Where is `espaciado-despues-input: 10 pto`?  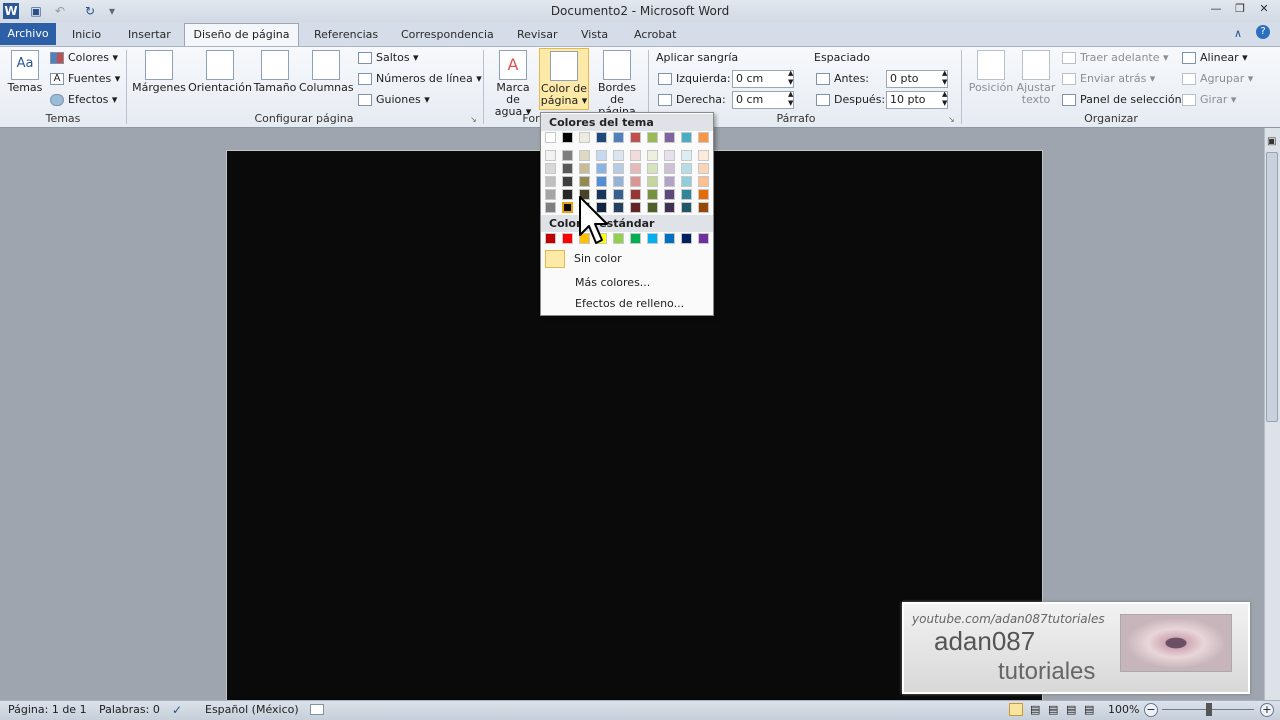 espaciado-despues-input: 10 pto is located at coordinates (917, 100).